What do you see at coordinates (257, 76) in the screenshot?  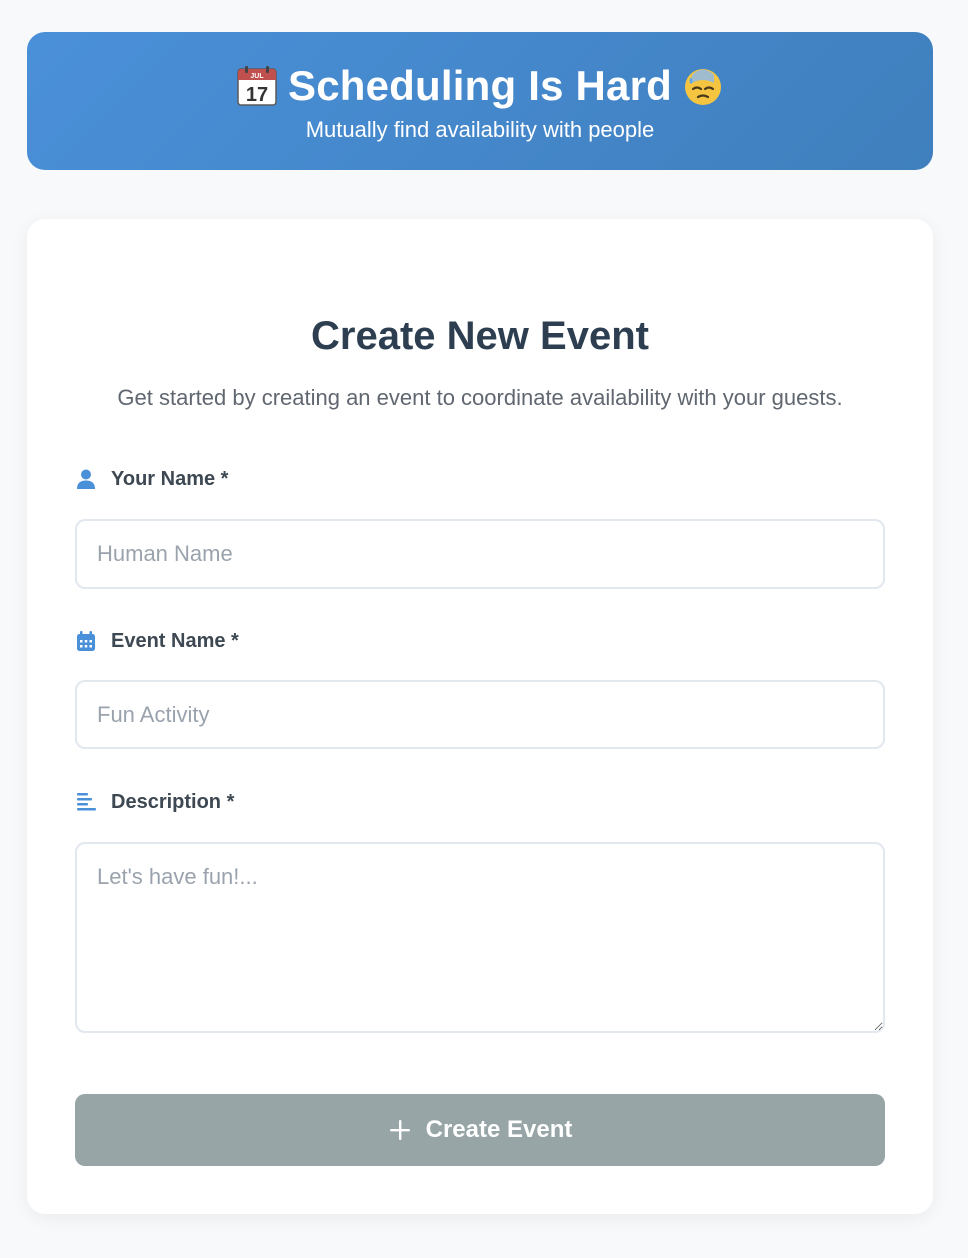 I see `calendar-emoji-month: JUL` at bounding box center [257, 76].